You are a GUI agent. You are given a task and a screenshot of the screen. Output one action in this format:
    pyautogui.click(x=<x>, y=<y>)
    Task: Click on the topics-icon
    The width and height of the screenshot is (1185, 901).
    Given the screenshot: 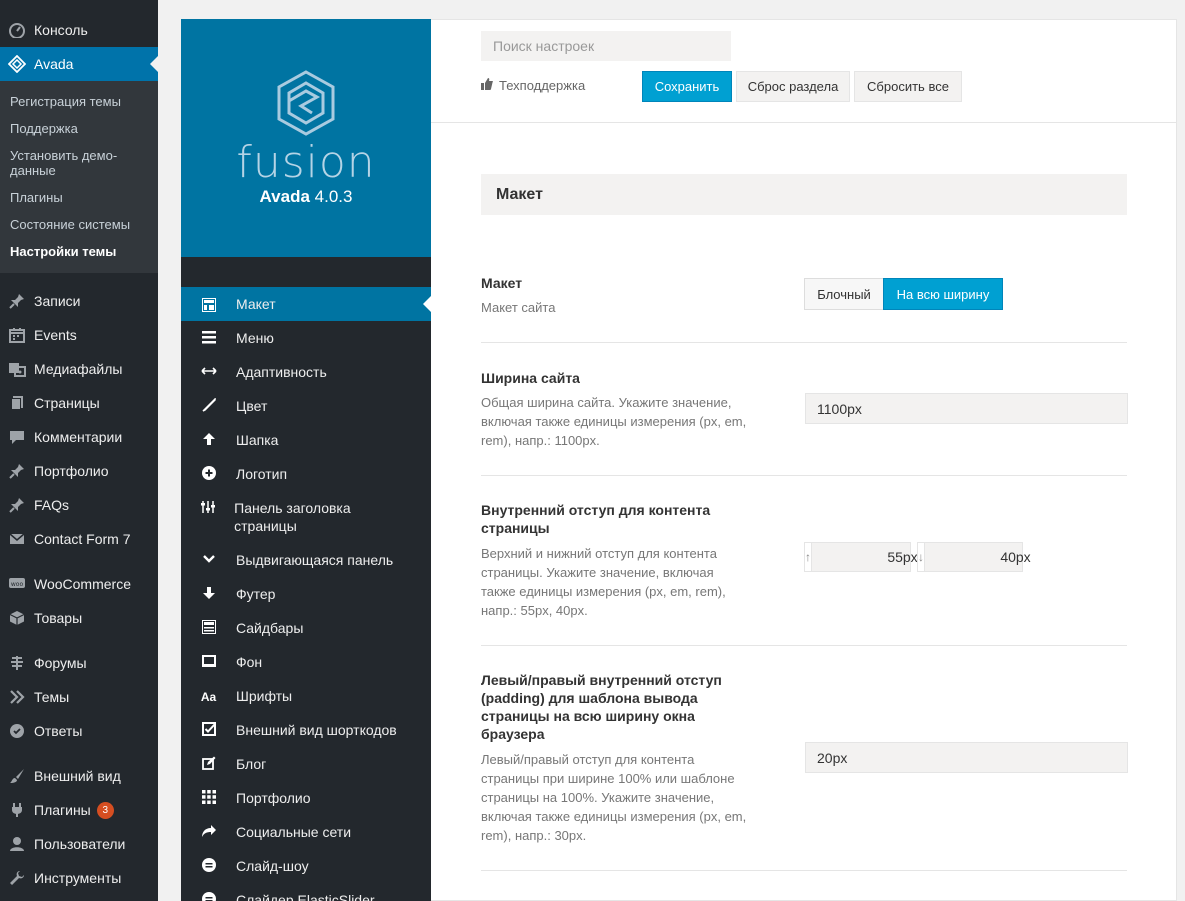 What is the action you would take?
    pyautogui.click(x=17, y=697)
    